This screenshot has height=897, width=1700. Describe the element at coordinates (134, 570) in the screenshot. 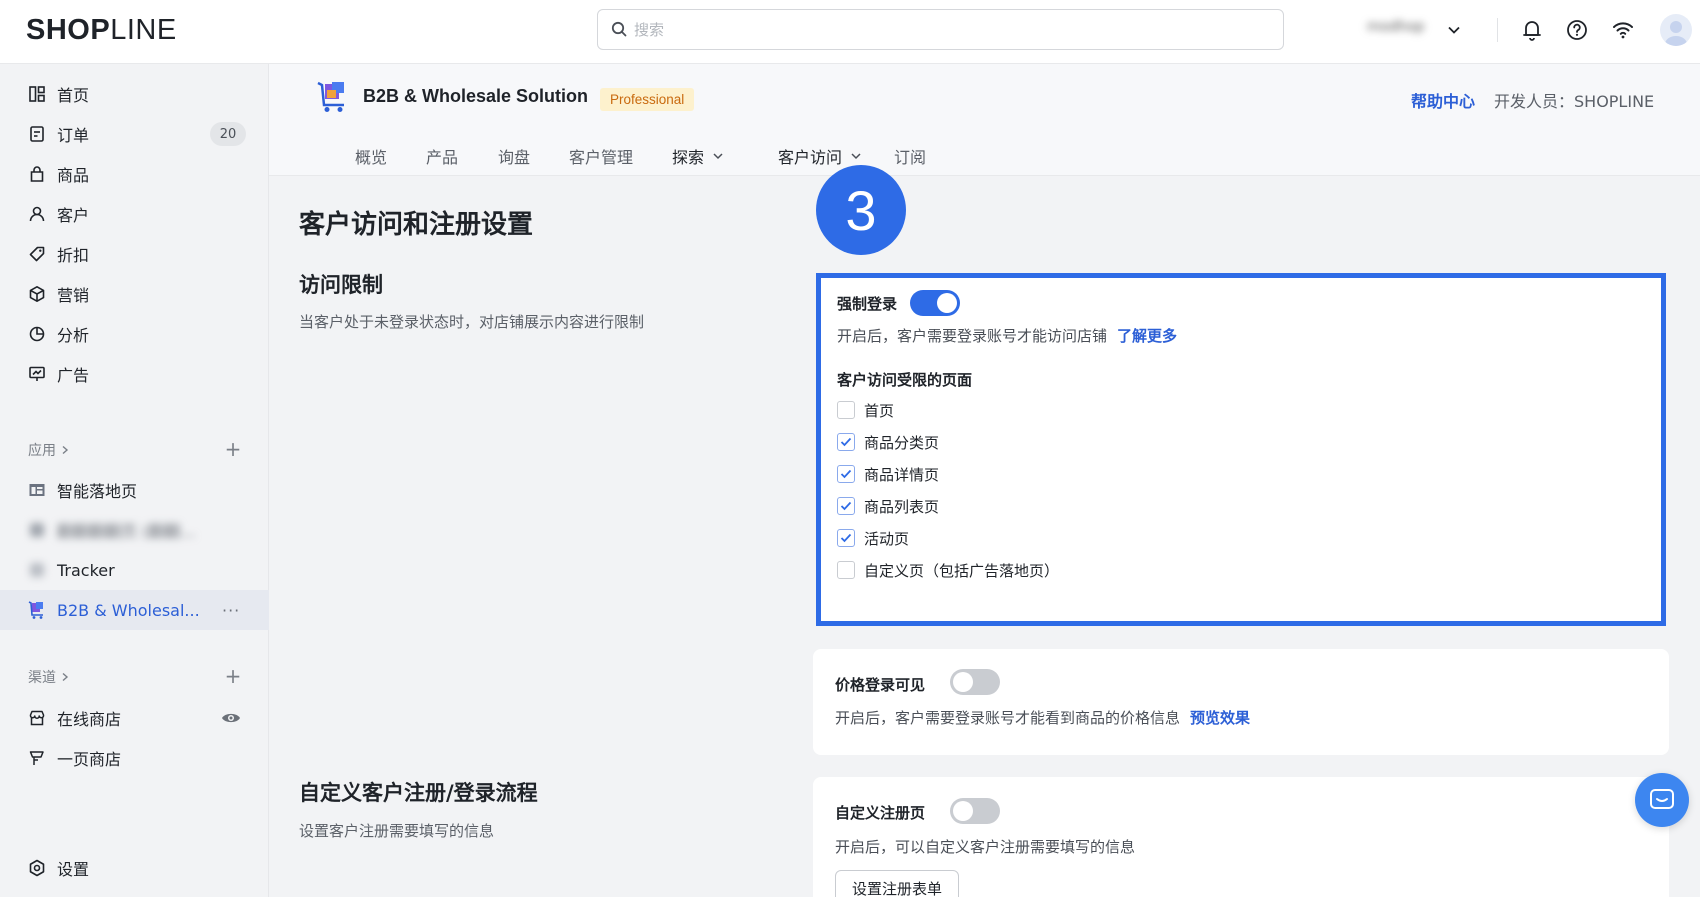

I see `sidebar-item-tracker: Tracker` at that location.